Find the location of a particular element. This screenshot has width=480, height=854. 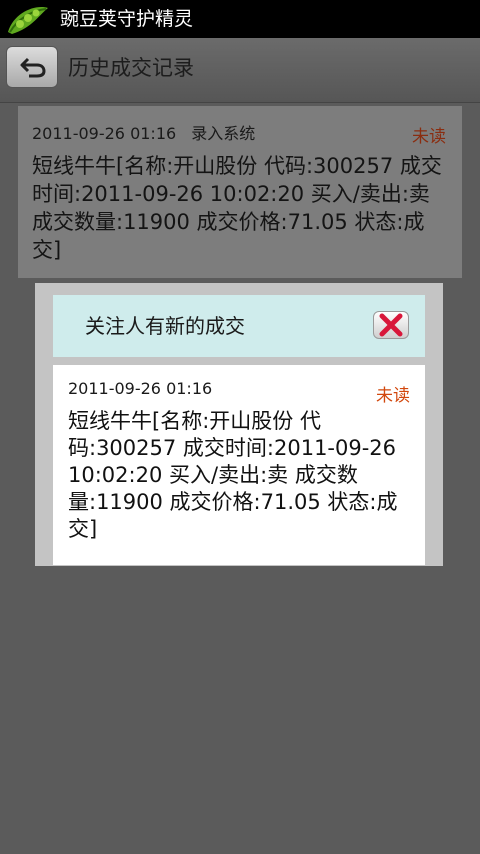

record-meta: 2011-09-26 01:16 录入系统 is located at coordinates (240, 132).